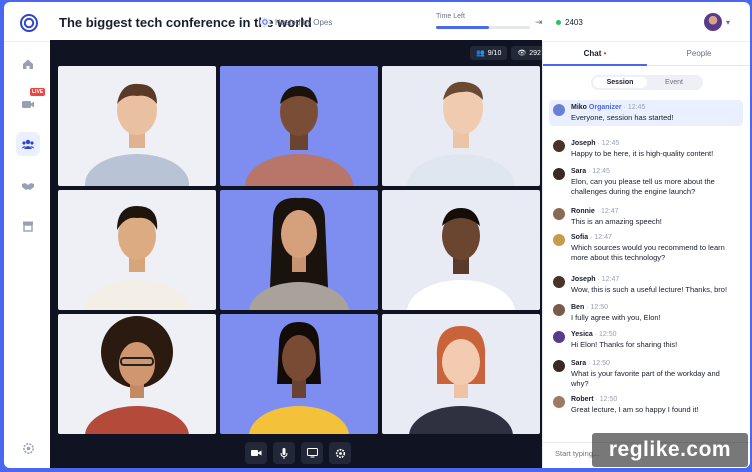 Image resolution: width=752 pixels, height=472 pixels. I want to click on collapse-panel-icon: ⇥, so click(539, 22).